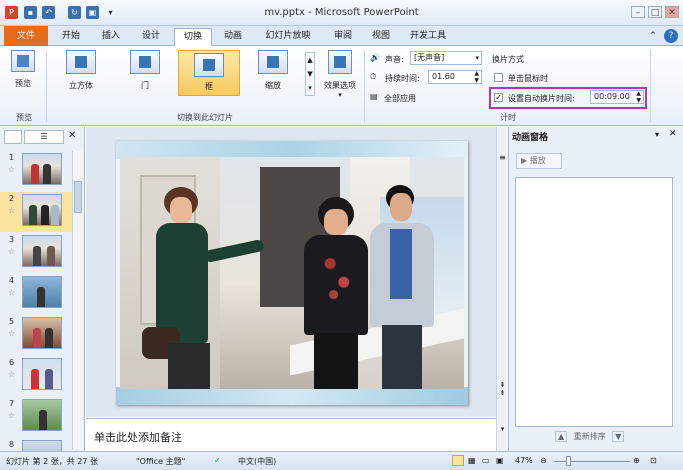 This screenshot has height=470, width=683. What do you see at coordinates (273, 73) in the screenshot?
I see `transition-zoom: 缩放` at bounding box center [273, 73].